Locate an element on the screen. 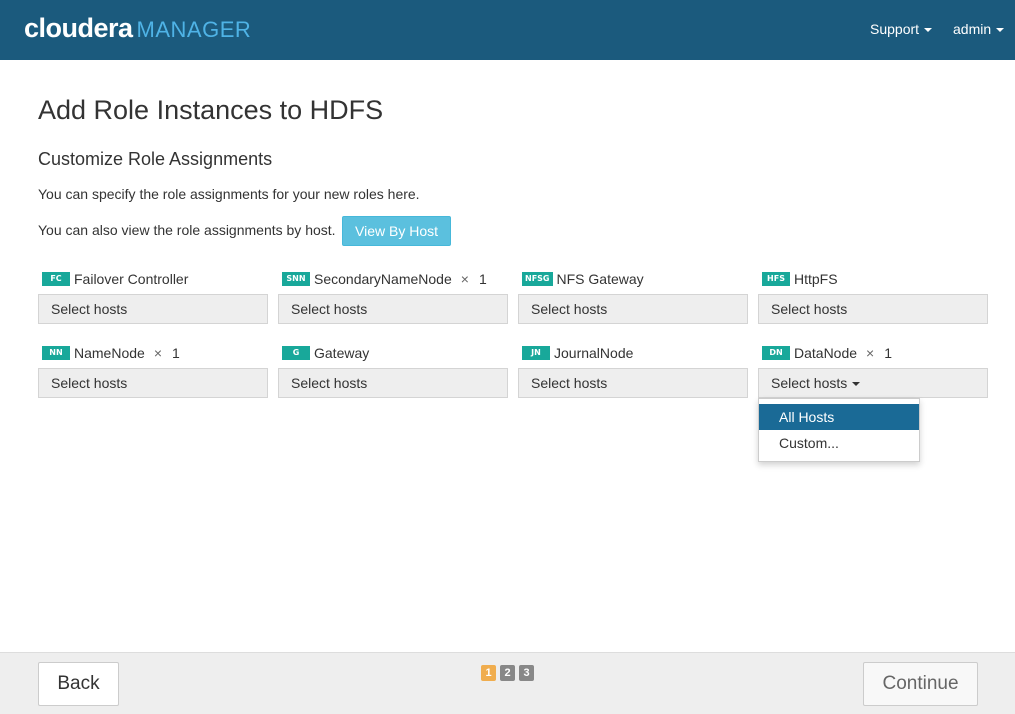 The height and width of the screenshot is (714, 1015). cloudera-manager-logo: cloudera MANAGER is located at coordinates (137, 28).